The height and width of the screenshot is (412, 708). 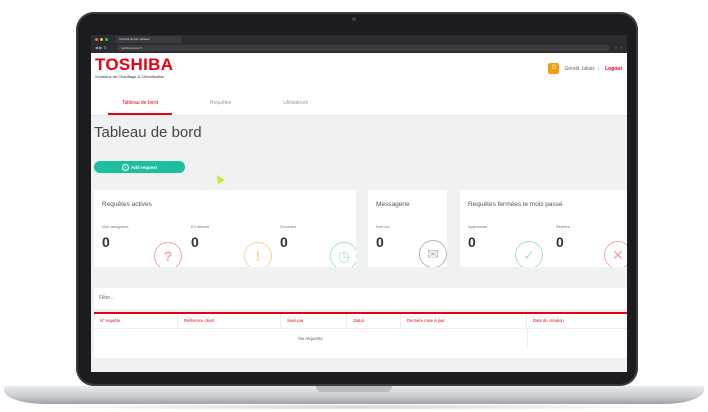 What do you see at coordinates (354, 19) in the screenshot?
I see `camera-icon` at bounding box center [354, 19].